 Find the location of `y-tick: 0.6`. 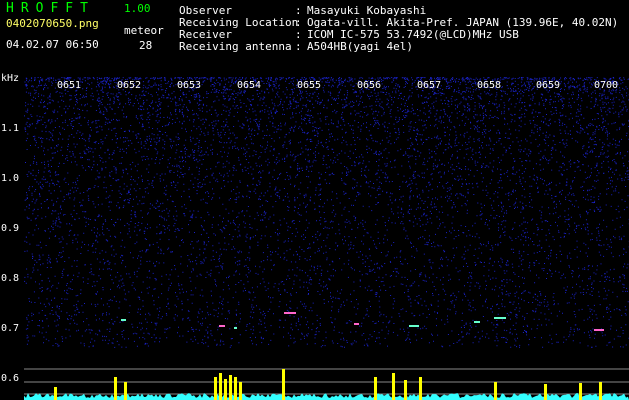

y-tick: 0.6 is located at coordinates (10, 378).